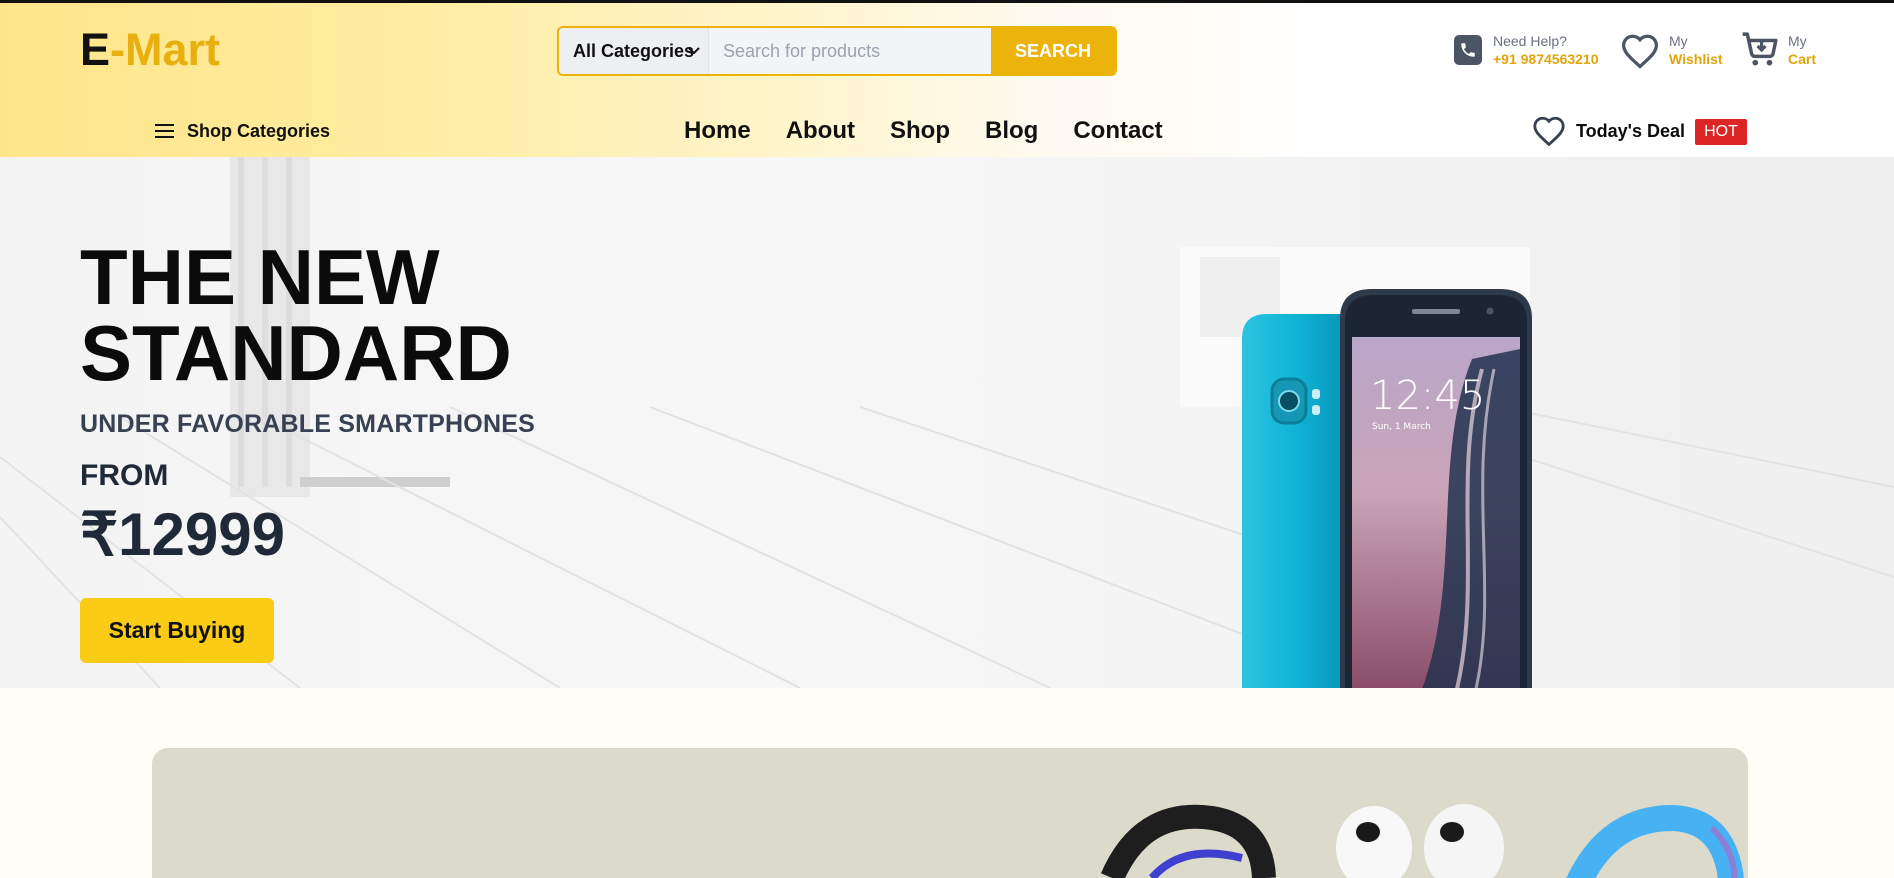  Describe the element at coordinates (1530, 41) in the screenshot. I see `help-title: Need Help?` at that location.